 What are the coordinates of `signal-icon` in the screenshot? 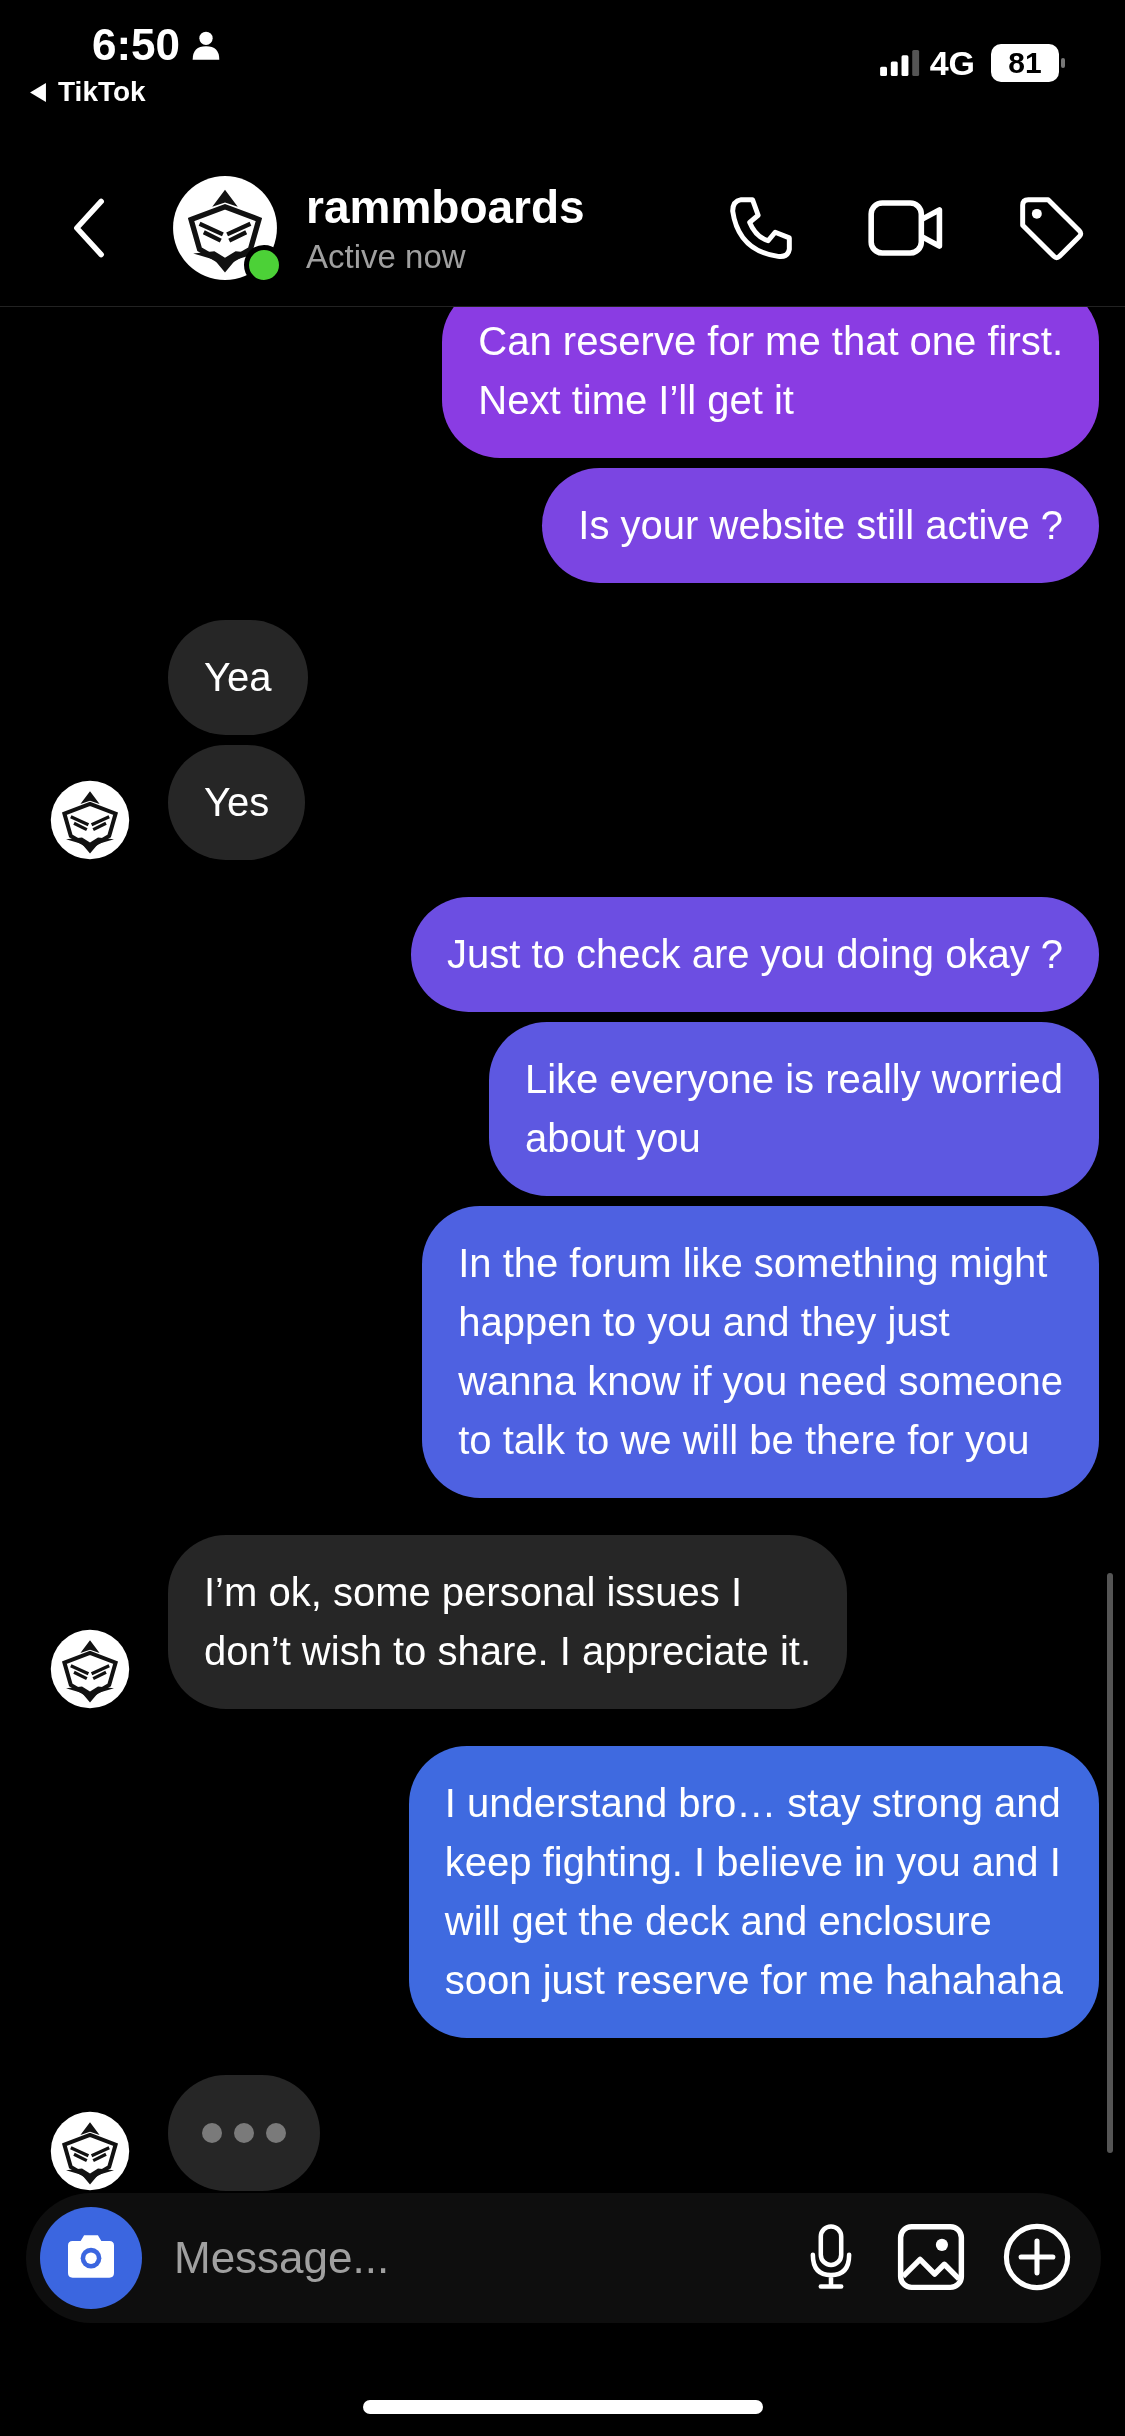 It's located at (899, 63).